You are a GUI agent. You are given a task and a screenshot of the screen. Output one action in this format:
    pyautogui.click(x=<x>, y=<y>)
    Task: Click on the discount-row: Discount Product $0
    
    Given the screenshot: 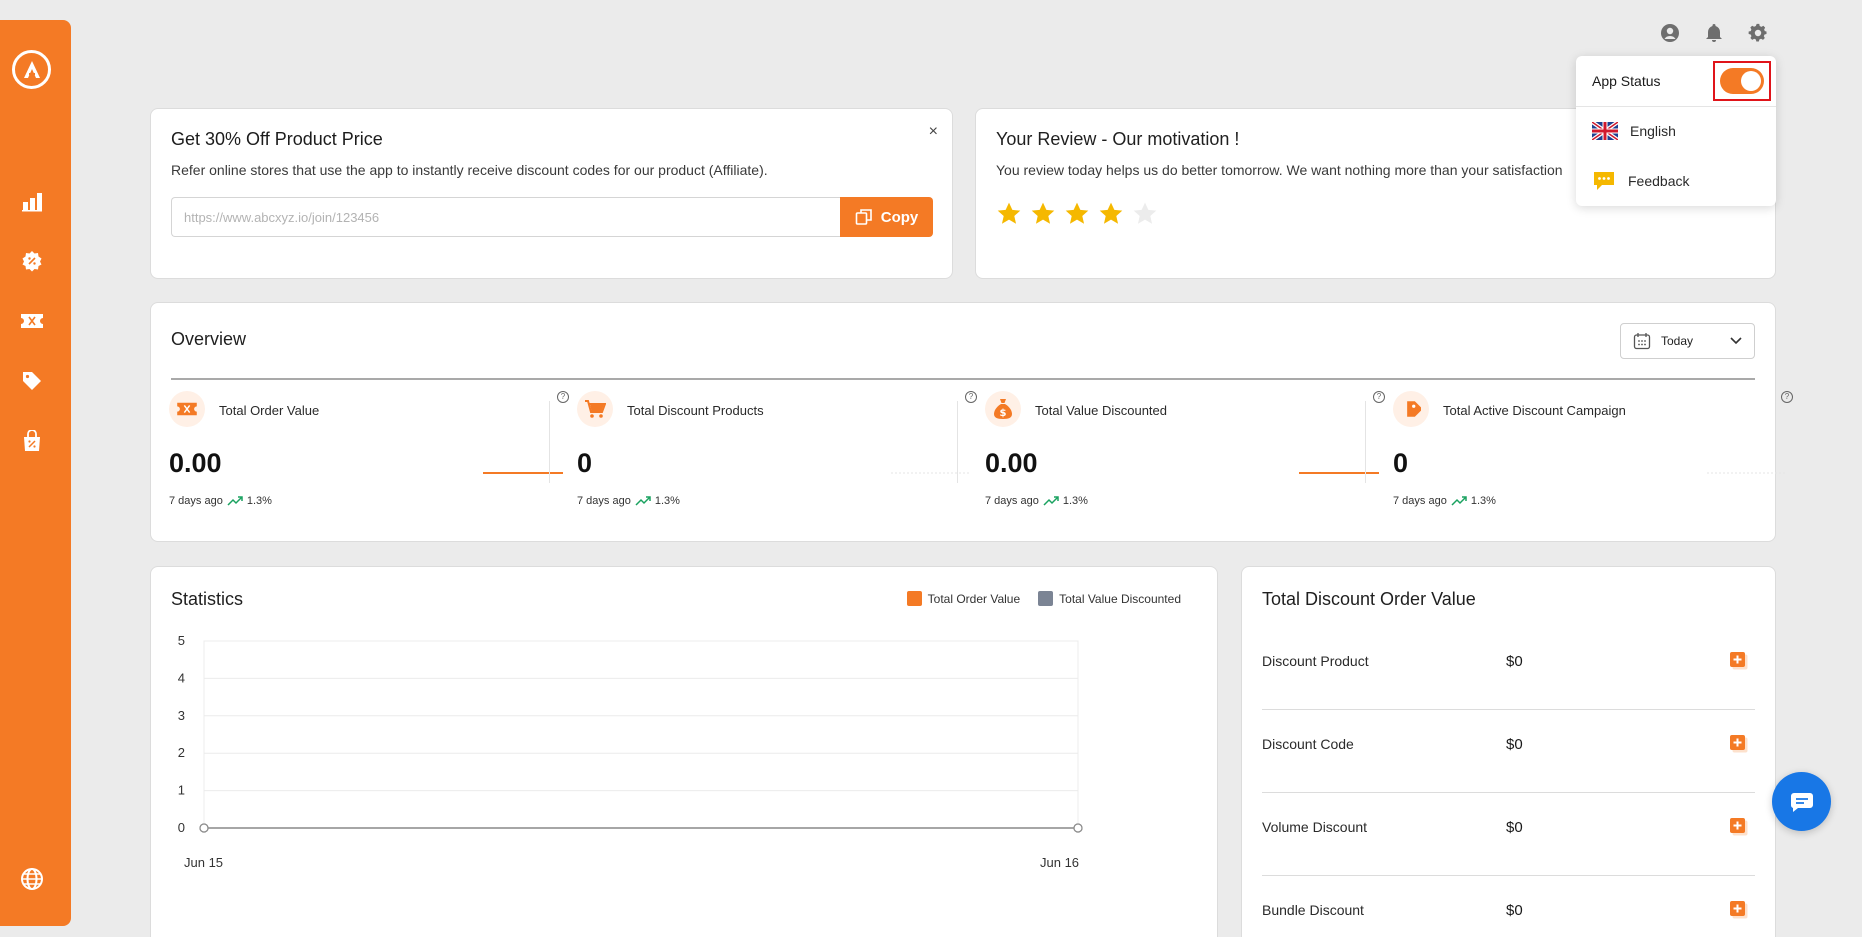 What is the action you would take?
    pyautogui.click(x=1508, y=668)
    